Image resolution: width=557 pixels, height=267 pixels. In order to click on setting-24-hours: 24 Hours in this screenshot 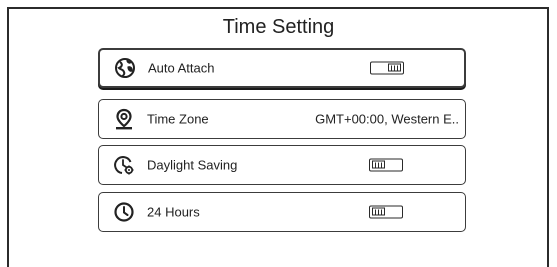, I will do `click(282, 212)`.